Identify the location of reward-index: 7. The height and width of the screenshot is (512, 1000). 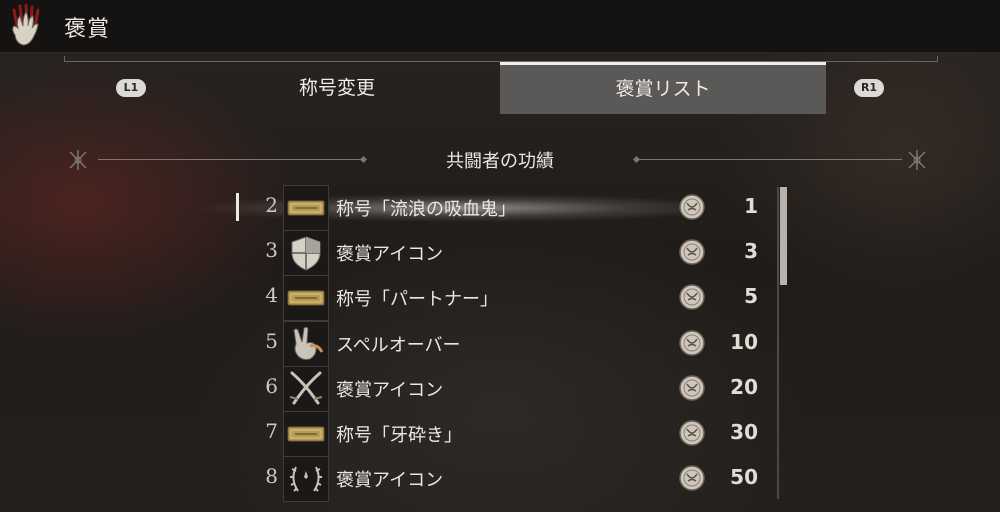
(271, 431).